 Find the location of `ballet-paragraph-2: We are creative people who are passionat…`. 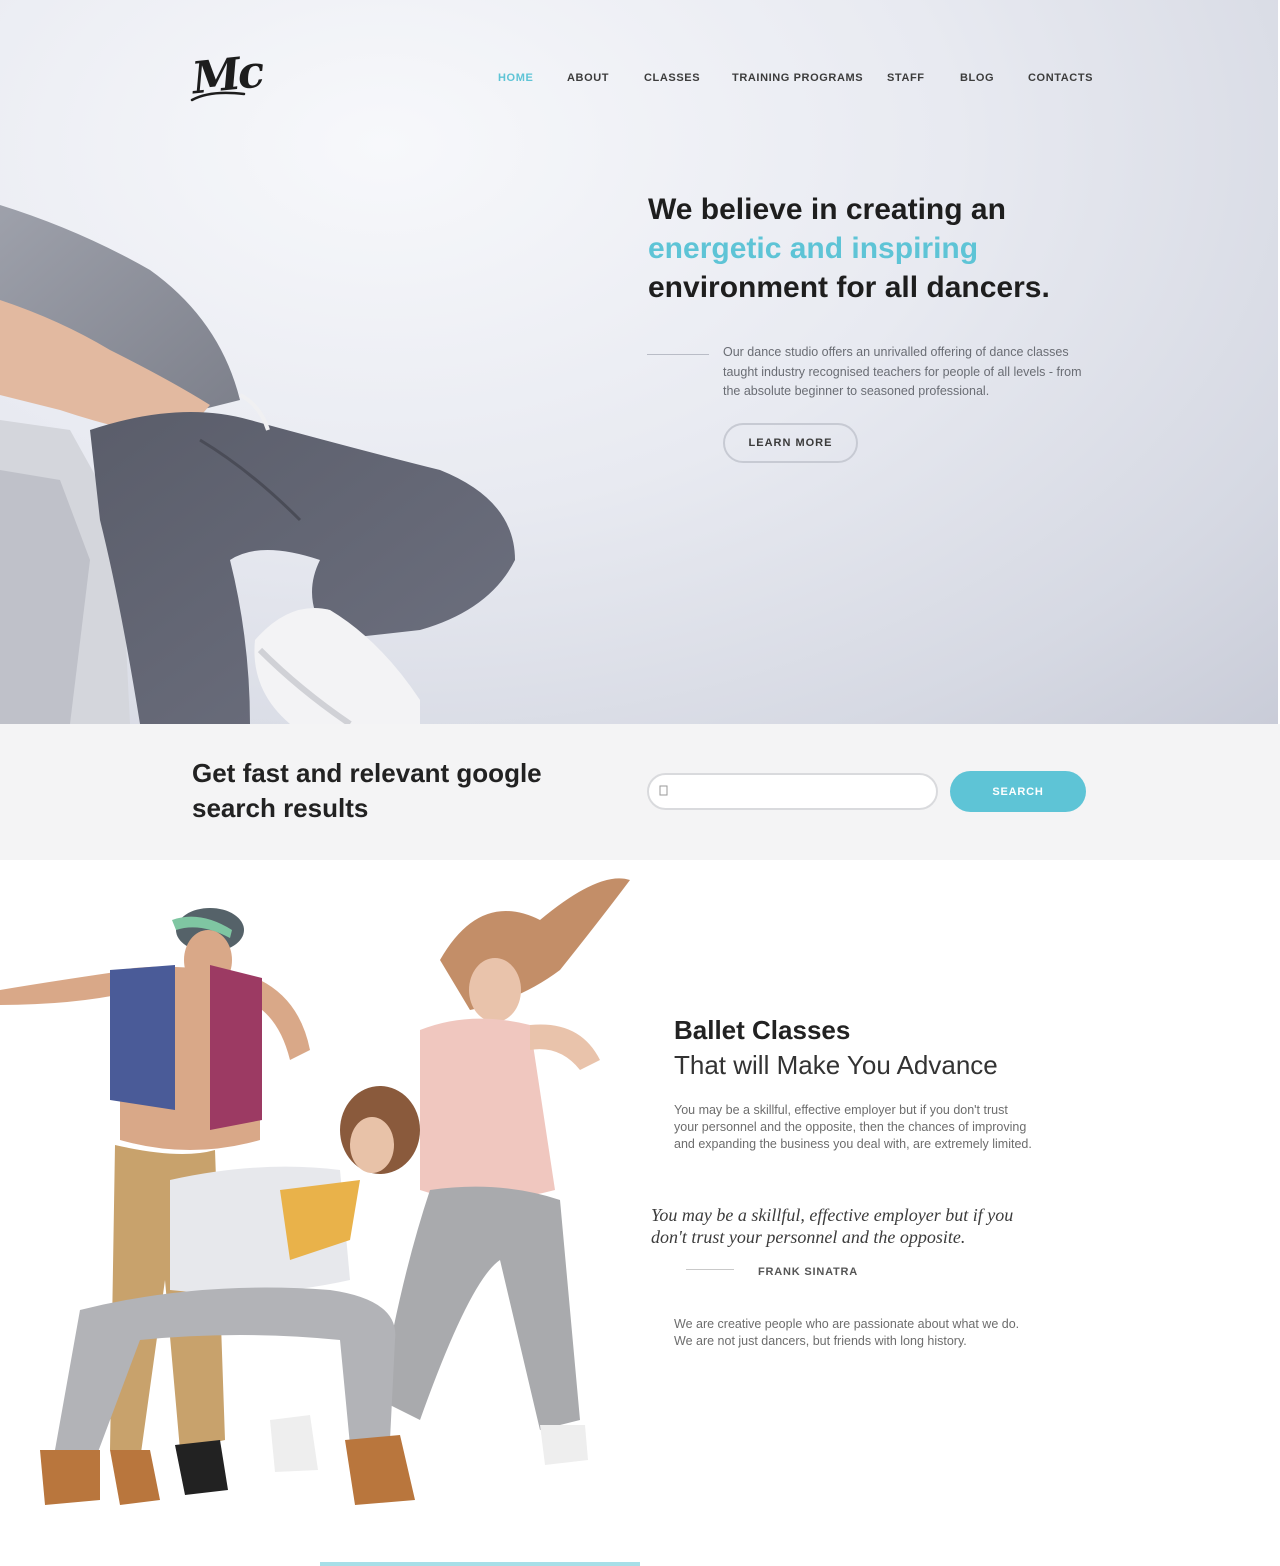

ballet-paragraph-2: We are creative people who are passionat… is located at coordinates (847, 1332).